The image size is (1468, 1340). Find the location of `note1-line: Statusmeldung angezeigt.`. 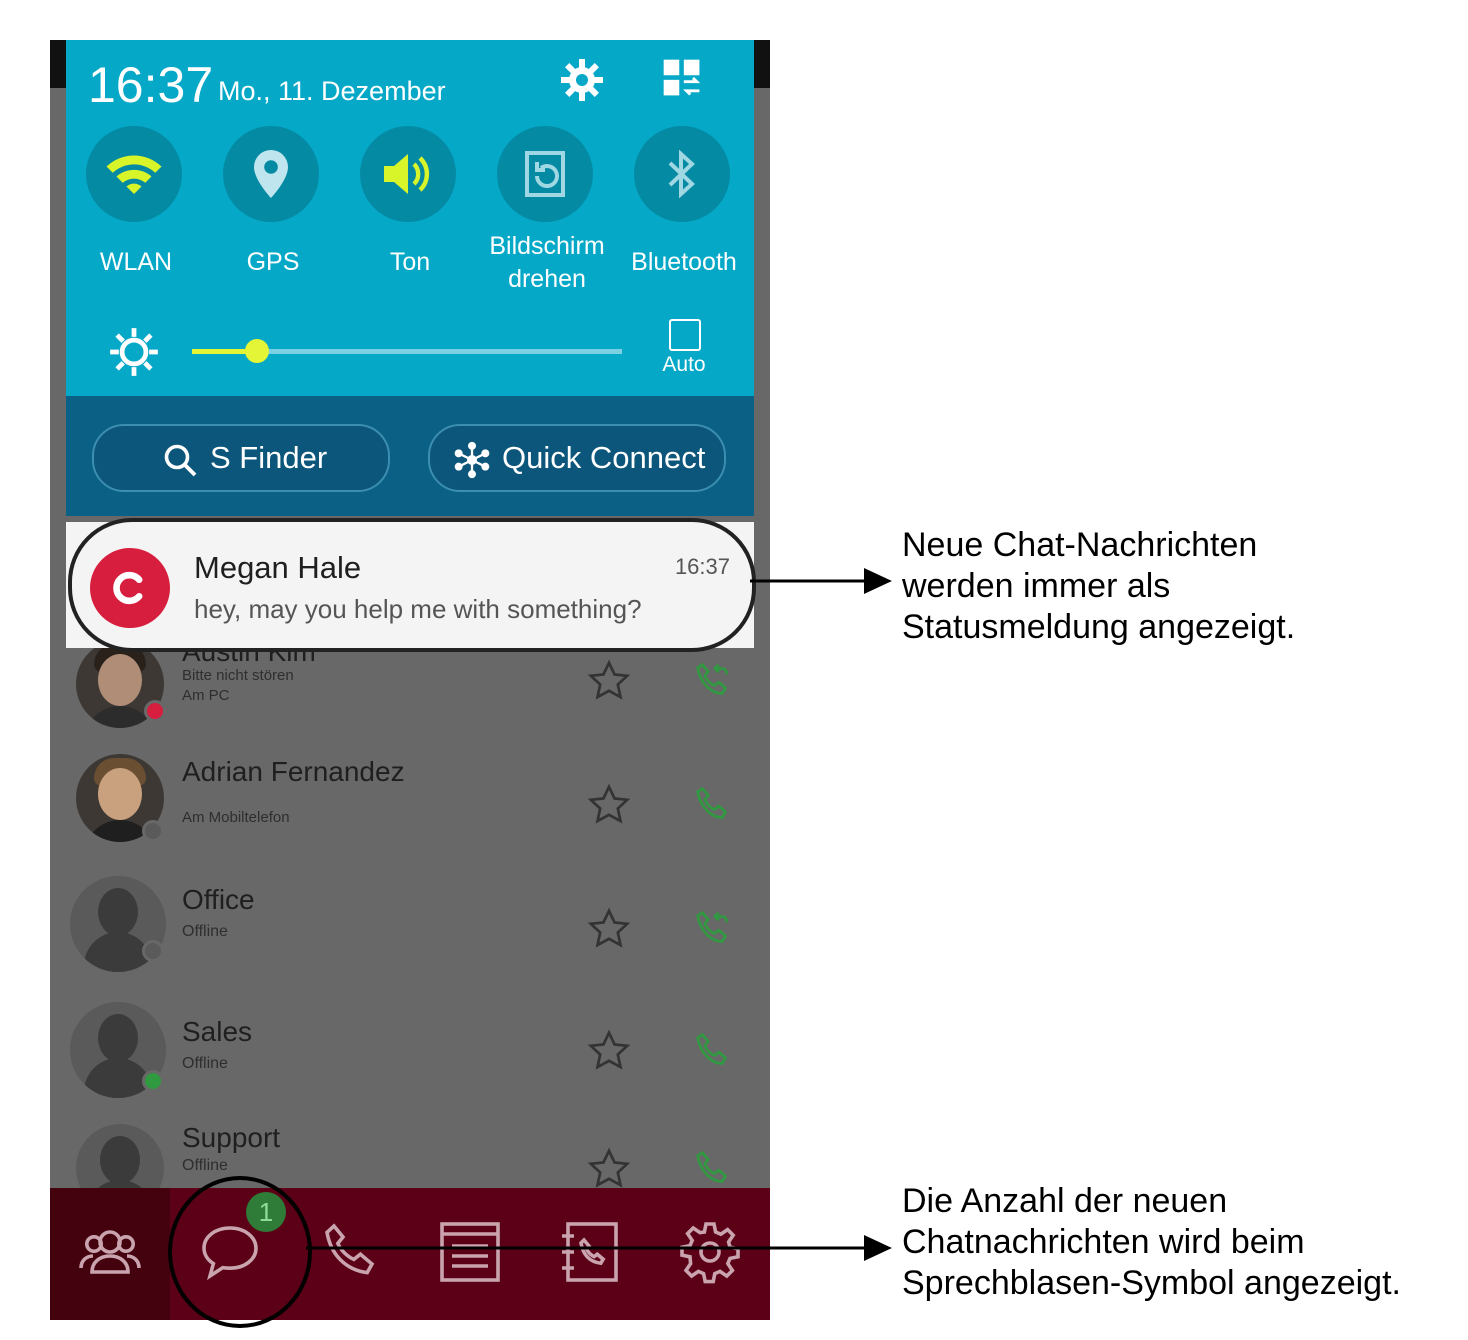

note1-line: Statusmeldung angezeigt. is located at coordinates (1099, 627).